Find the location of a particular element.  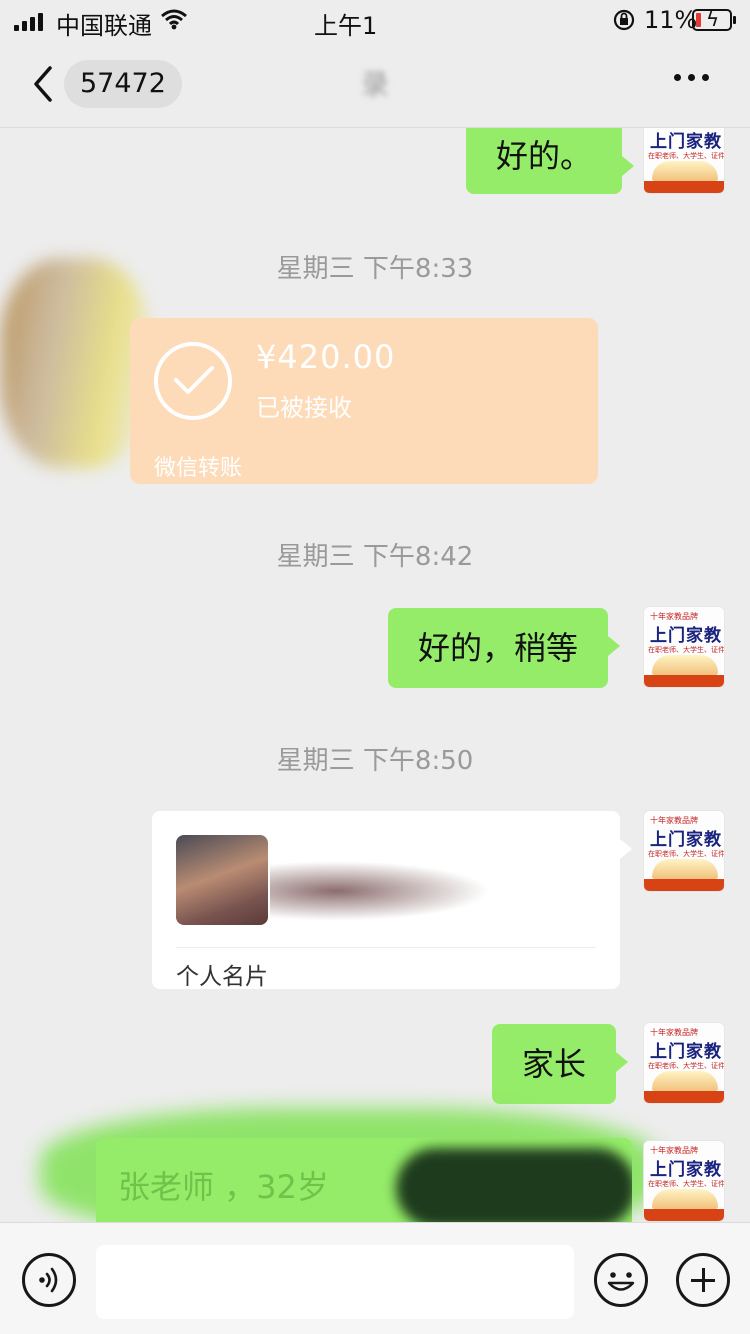

message-bubble: 好的，稍等 is located at coordinates (504, 648).